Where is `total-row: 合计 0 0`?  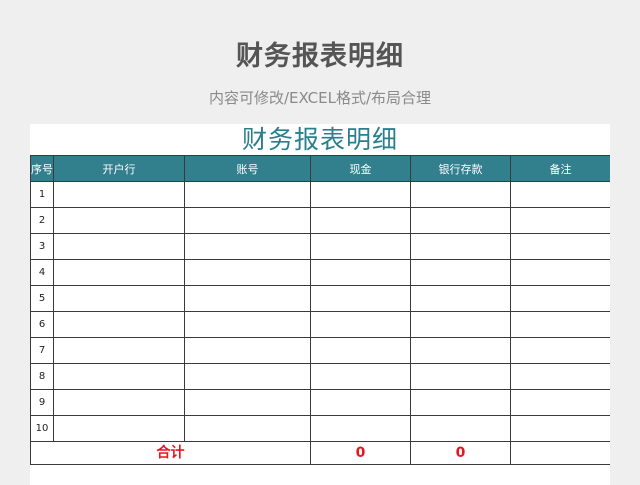
total-row: 合计 0 0 is located at coordinates (320, 453).